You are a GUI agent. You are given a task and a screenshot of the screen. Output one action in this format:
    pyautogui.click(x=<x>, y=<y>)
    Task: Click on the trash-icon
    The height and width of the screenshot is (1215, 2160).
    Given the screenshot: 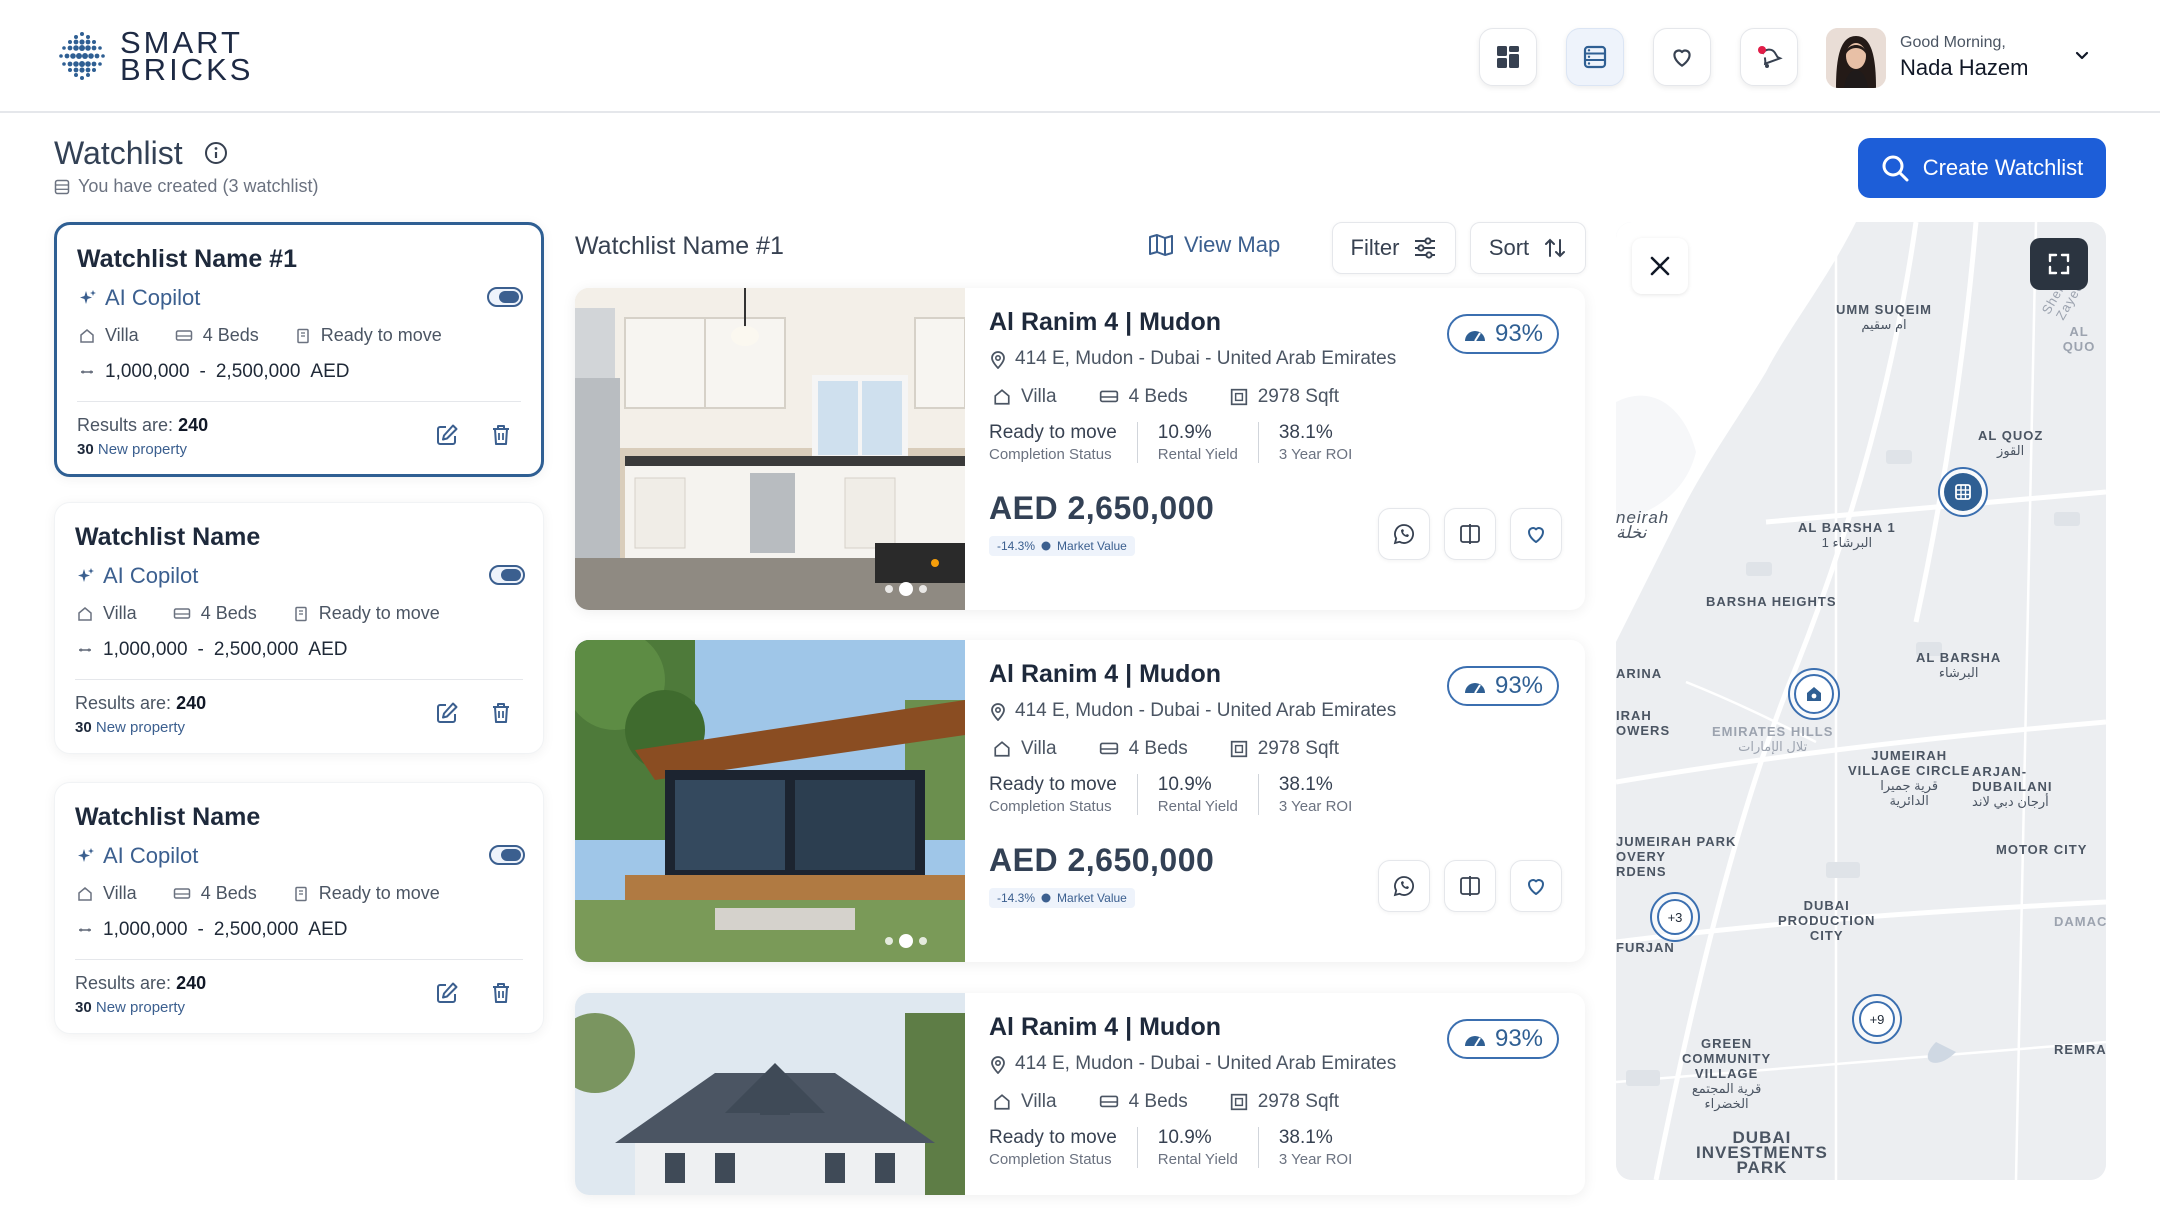 What is the action you would take?
    pyautogui.click(x=501, y=435)
    